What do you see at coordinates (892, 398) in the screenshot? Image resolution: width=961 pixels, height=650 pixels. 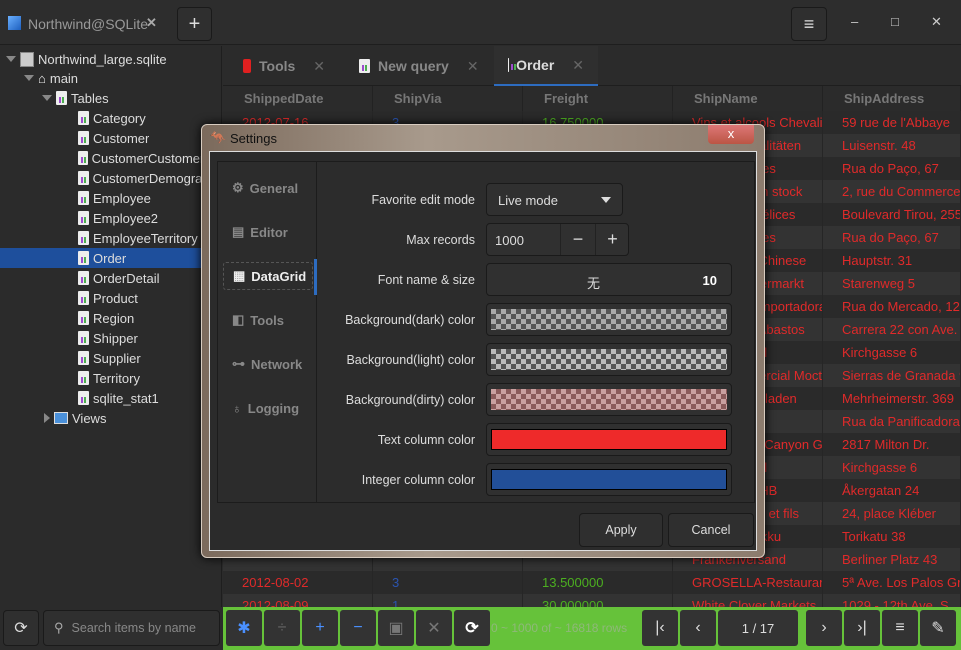 I see `grid-cell: Mehrheimerstr. 369` at bounding box center [892, 398].